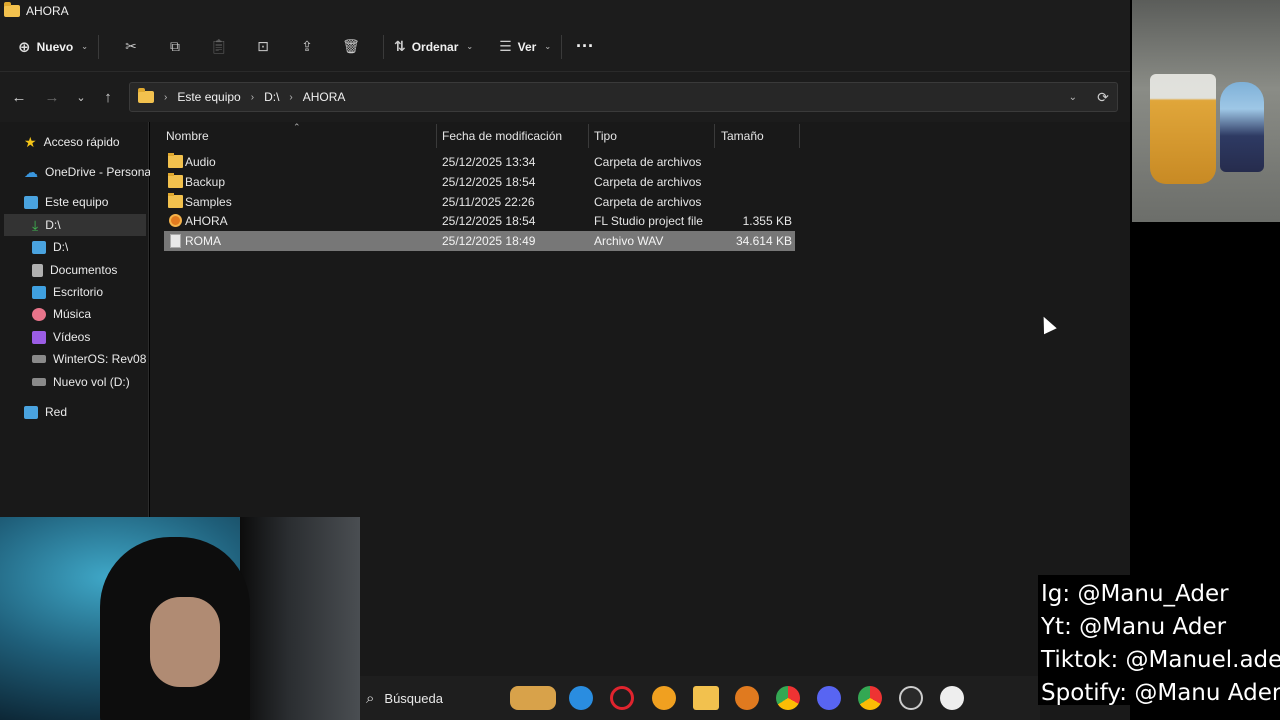  Describe the element at coordinates (706, 698) in the screenshot. I see `file-explorer-icon` at that location.